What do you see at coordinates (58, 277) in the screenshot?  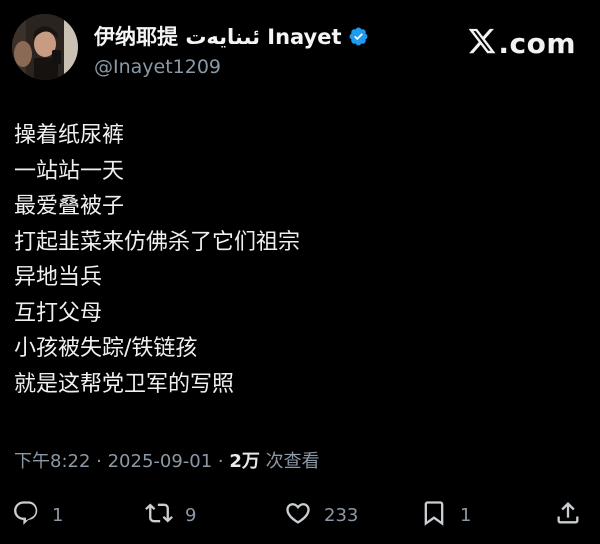 I see `post-line: 异地当兵` at bounding box center [58, 277].